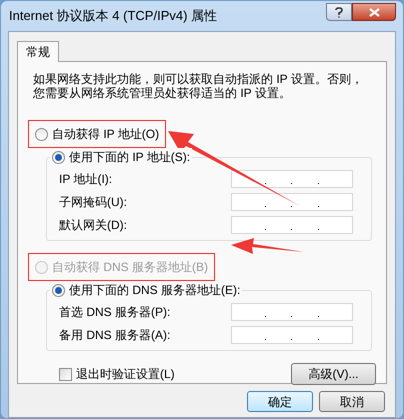 This screenshot has height=419, width=404. I want to click on field-label: 默认网关(D):, so click(93, 225).